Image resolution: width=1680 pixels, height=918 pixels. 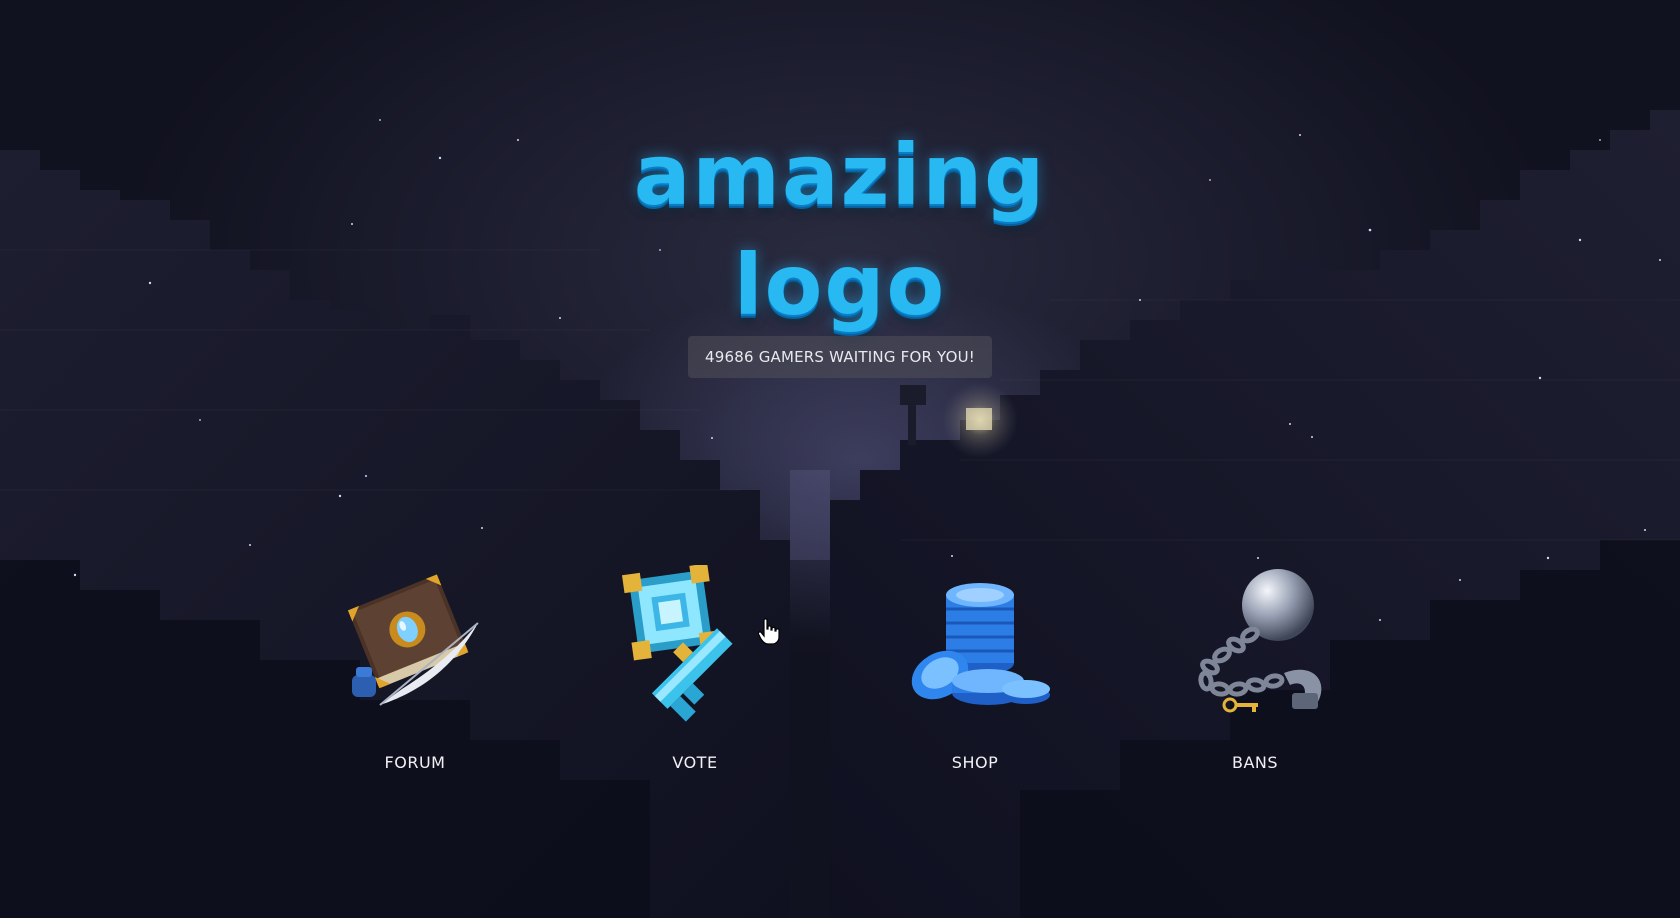 I want to click on nav-item-shop: SHOP, so click(x=975, y=675).